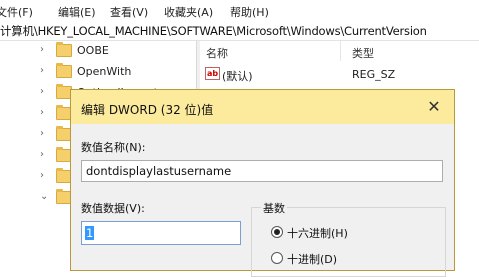 The image size is (479, 277). I want to click on tree-item: › OOBE, so click(98, 51).